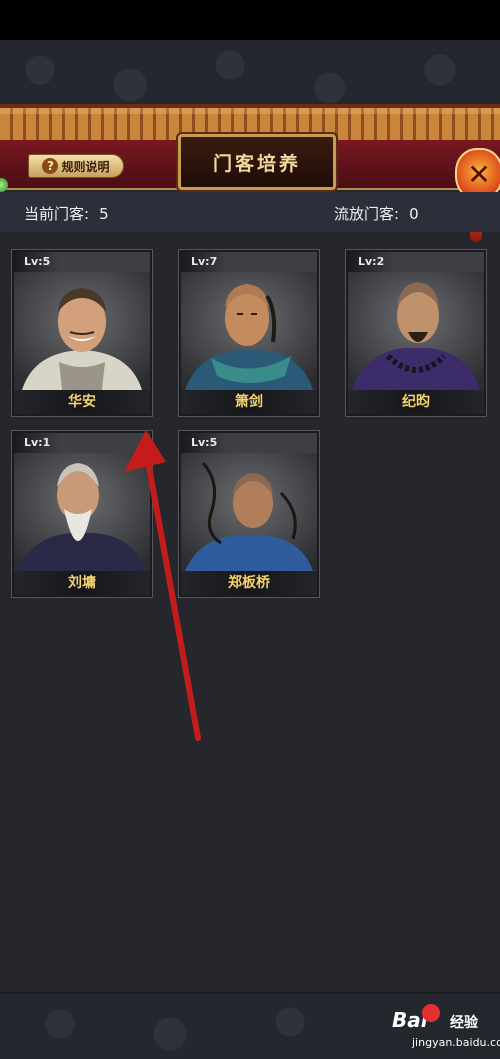 The image size is (500, 1059). I want to click on retainer-card: Lv:1 刘墉, so click(82, 514).